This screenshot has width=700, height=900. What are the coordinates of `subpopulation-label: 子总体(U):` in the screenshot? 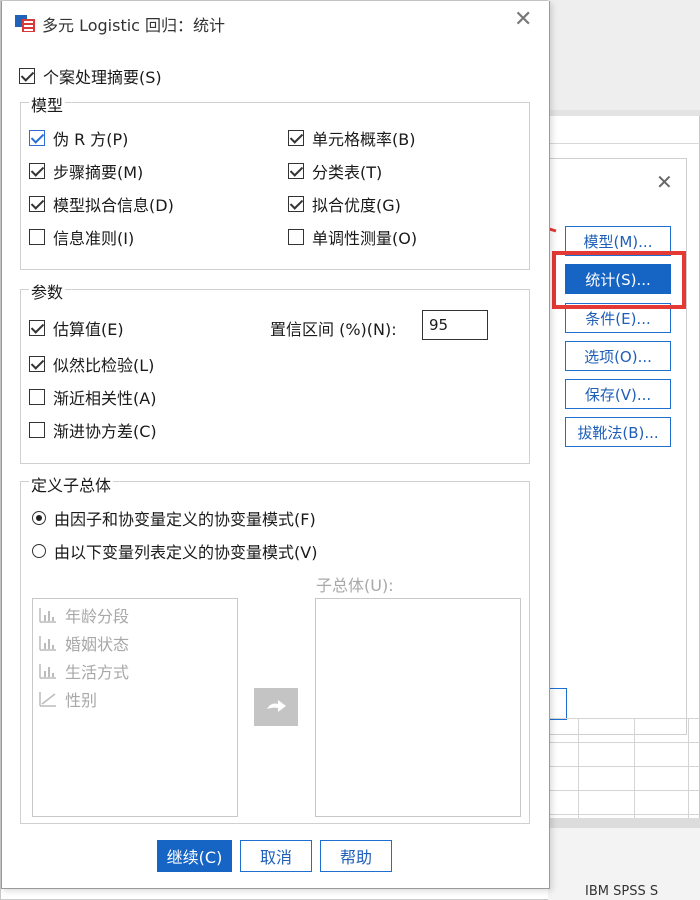 It's located at (355, 585).